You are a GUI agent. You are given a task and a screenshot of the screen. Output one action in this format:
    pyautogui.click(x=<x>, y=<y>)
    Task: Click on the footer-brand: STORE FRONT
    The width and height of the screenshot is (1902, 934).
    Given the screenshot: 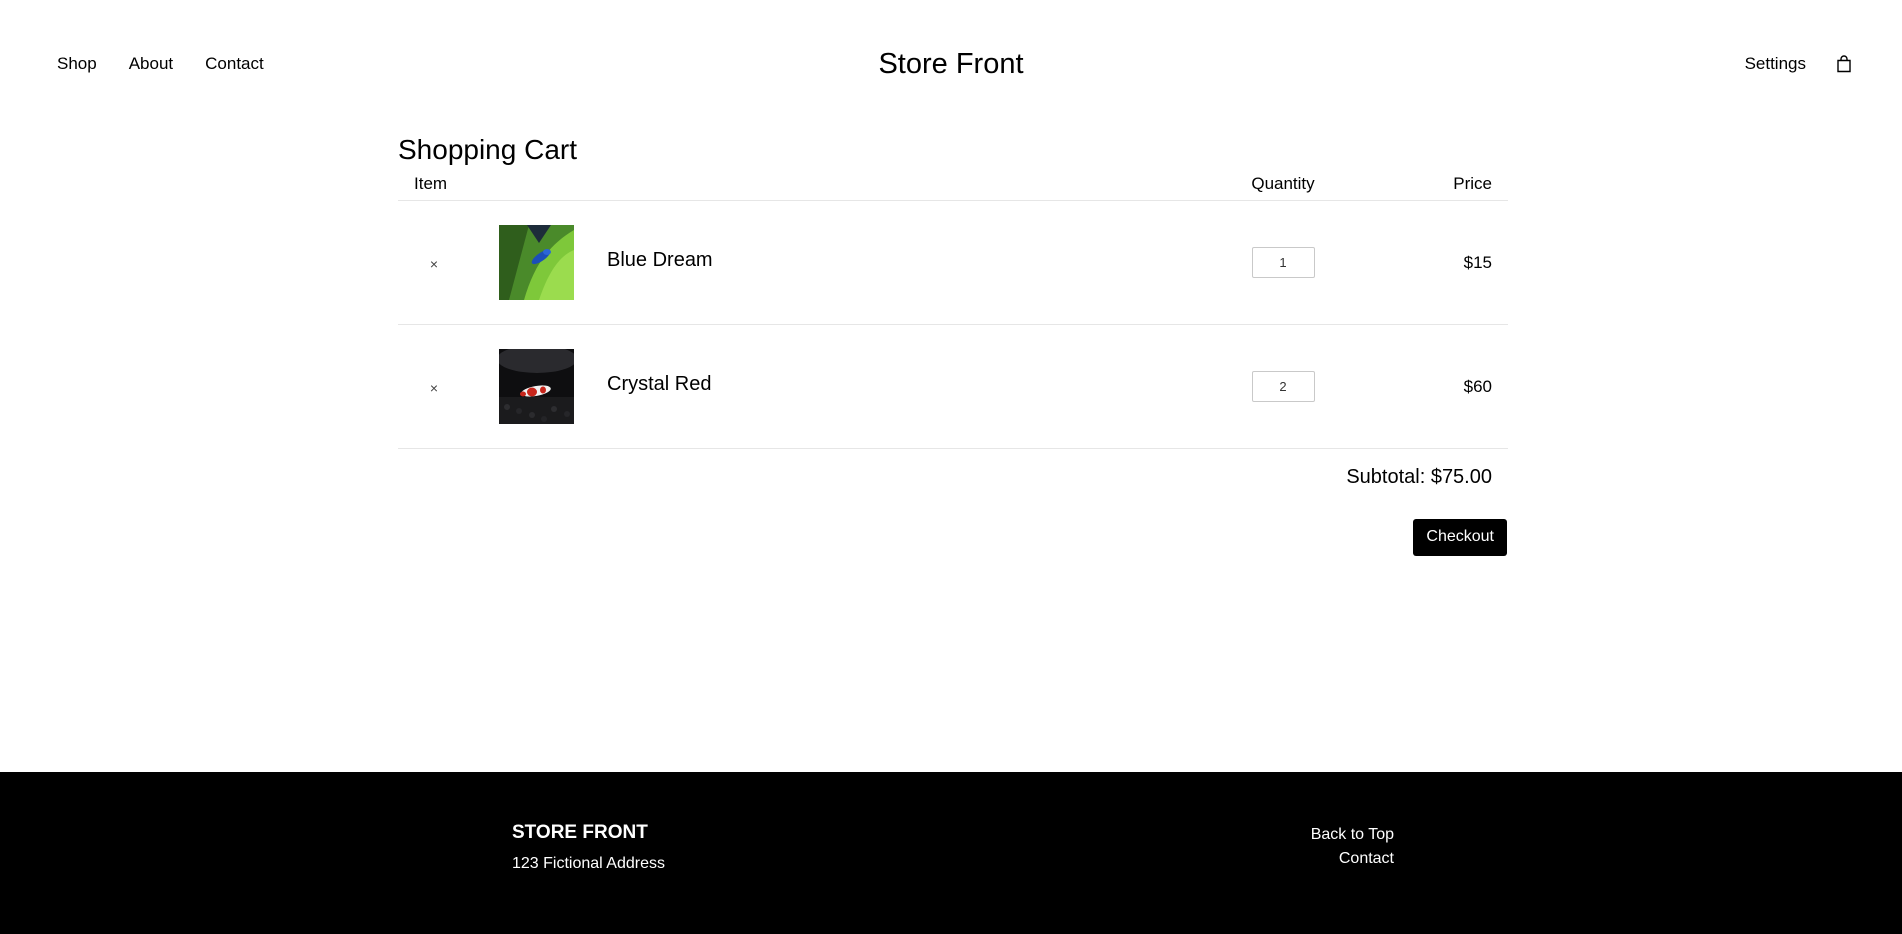 What is the action you would take?
    pyautogui.click(x=580, y=832)
    